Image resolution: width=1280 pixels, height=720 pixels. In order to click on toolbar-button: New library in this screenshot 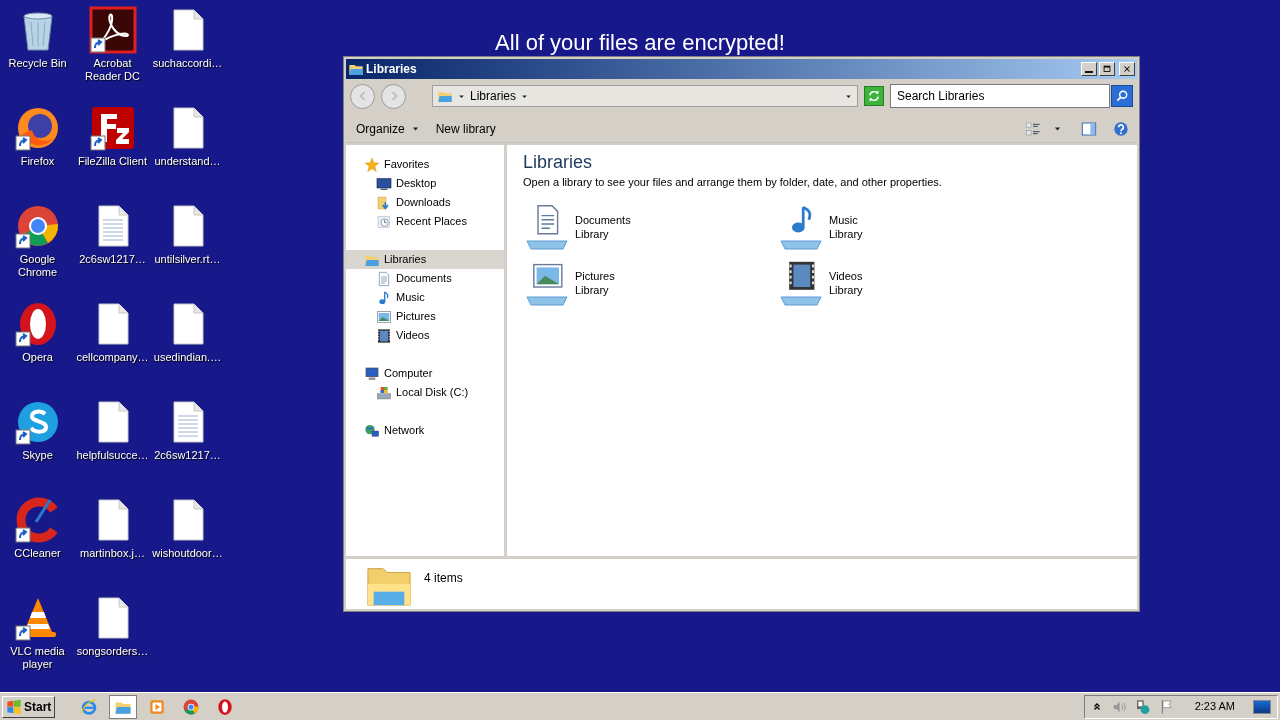, I will do `click(465, 128)`.